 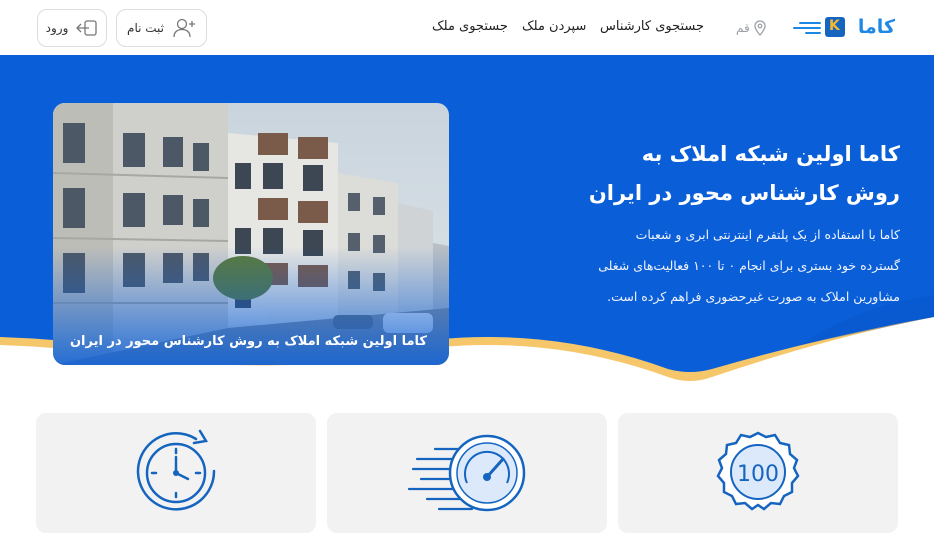 What do you see at coordinates (184, 28) in the screenshot?
I see `add-user-icon` at bounding box center [184, 28].